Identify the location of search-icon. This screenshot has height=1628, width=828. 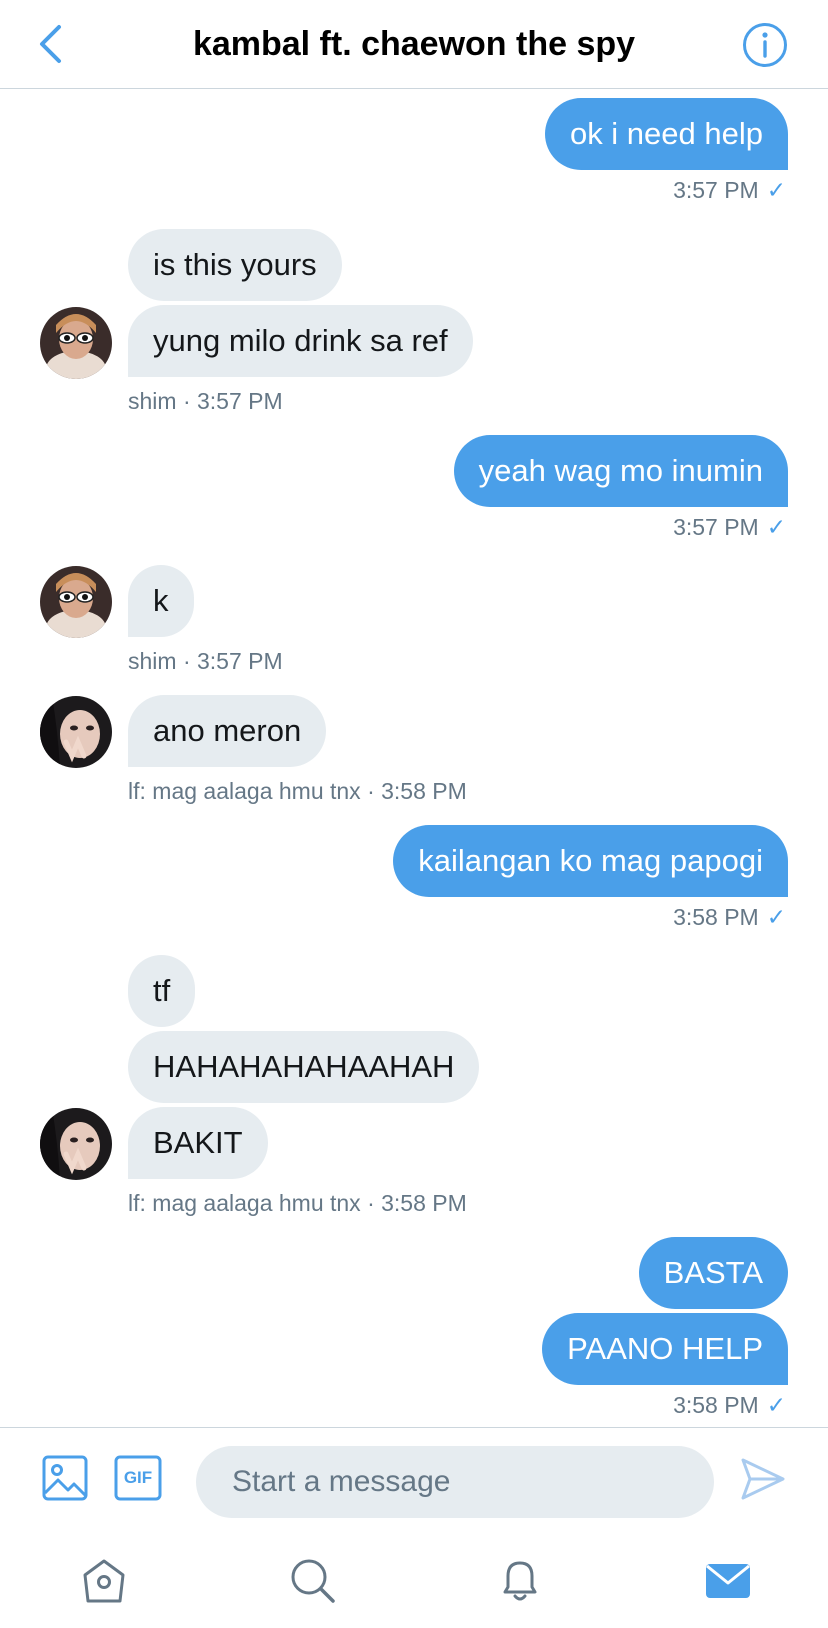
(313, 1581).